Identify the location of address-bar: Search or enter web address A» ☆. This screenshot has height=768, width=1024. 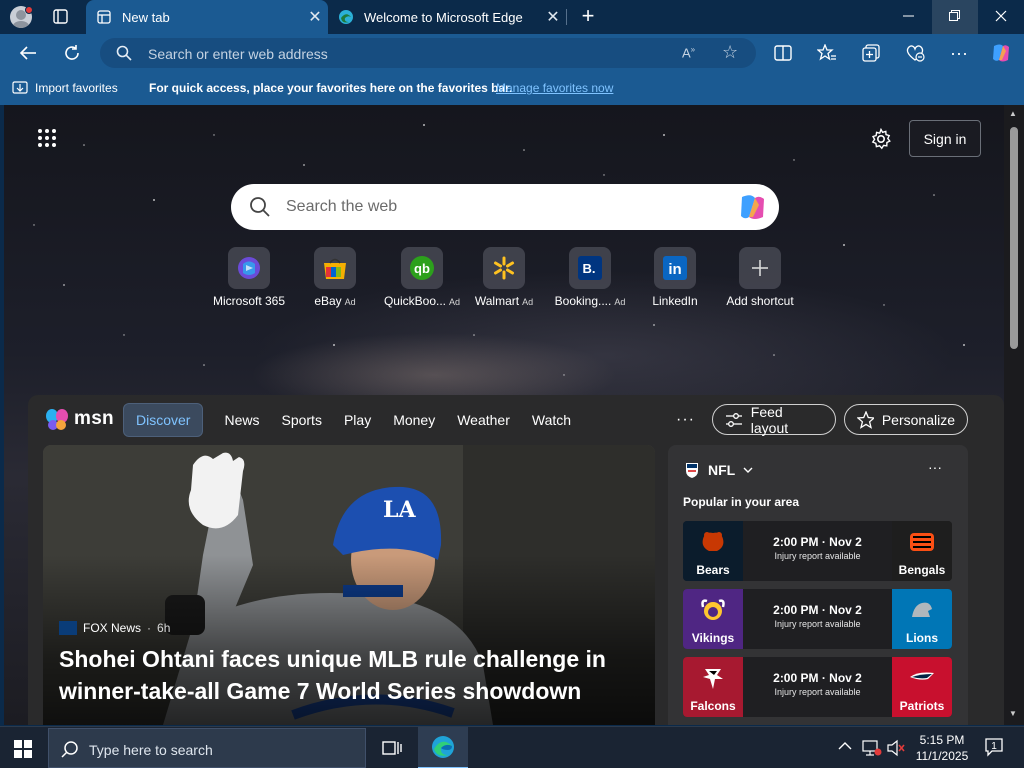
(428, 53).